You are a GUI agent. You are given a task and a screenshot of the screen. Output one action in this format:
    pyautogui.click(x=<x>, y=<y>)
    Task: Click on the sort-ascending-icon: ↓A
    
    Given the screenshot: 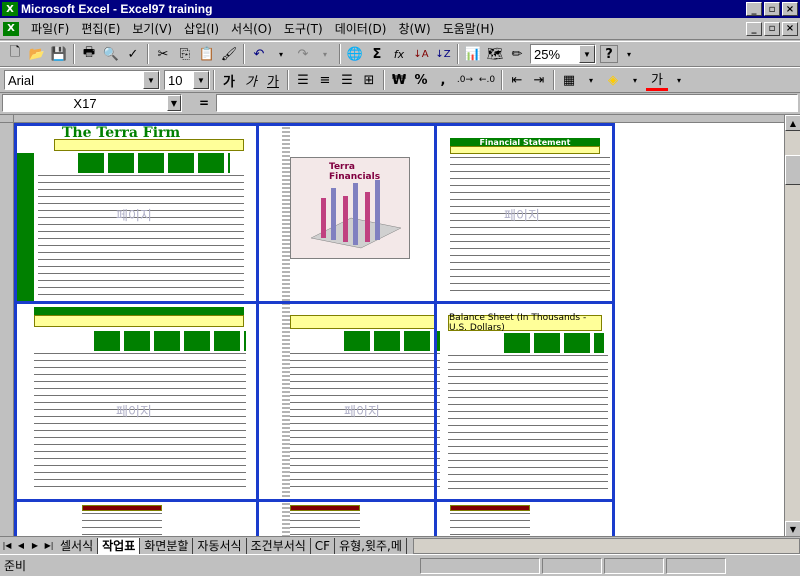 What is the action you would take?
    pyautogui.click(x=421, y=54)
    